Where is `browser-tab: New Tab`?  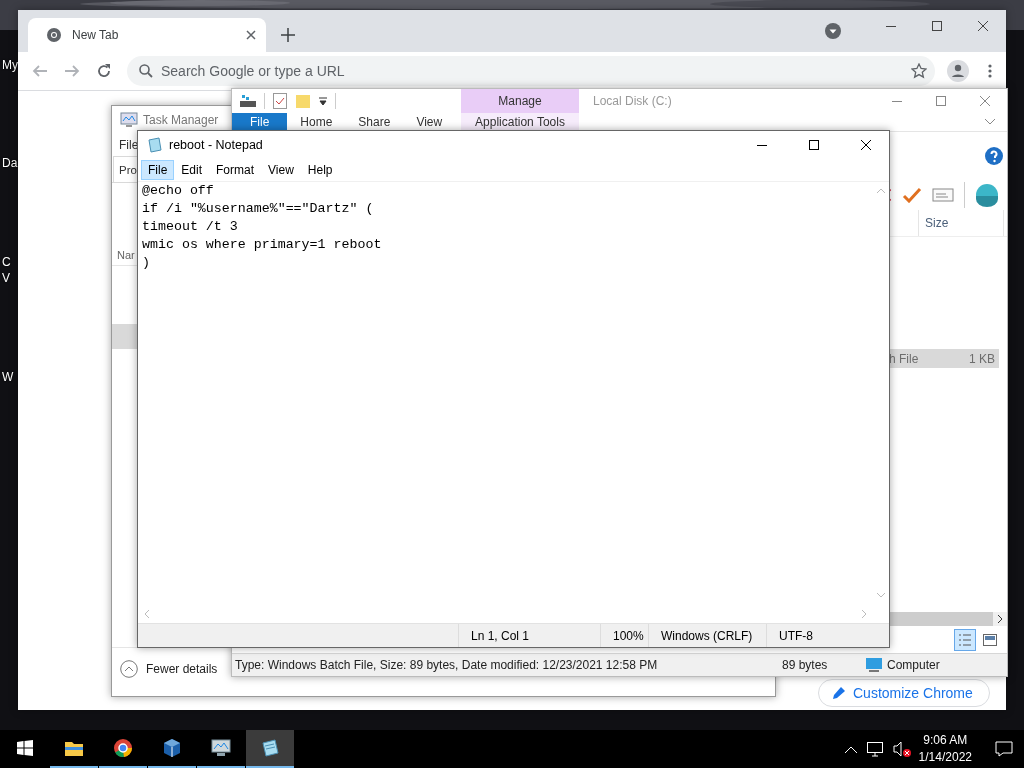
browser-tab: New Tab is located at coordinates (147, 35).